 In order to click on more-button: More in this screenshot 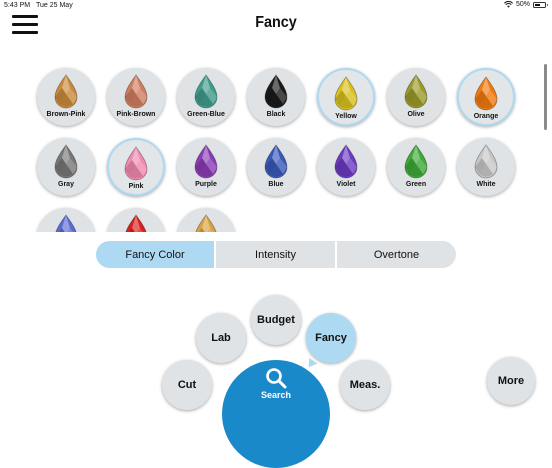, I will do `click(511, 381)`.